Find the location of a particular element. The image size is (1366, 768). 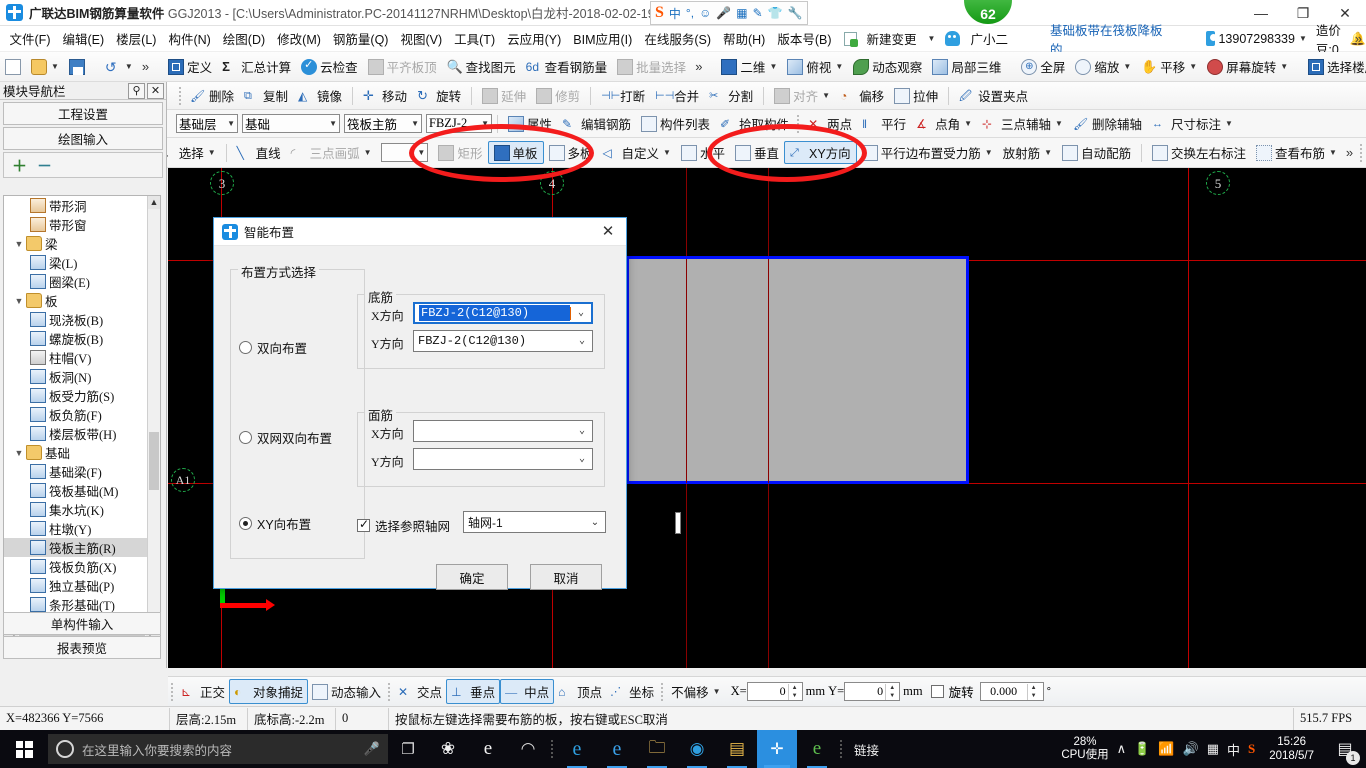

top-view-button: 俯视 ▼ is located at coordinates (815, 66).